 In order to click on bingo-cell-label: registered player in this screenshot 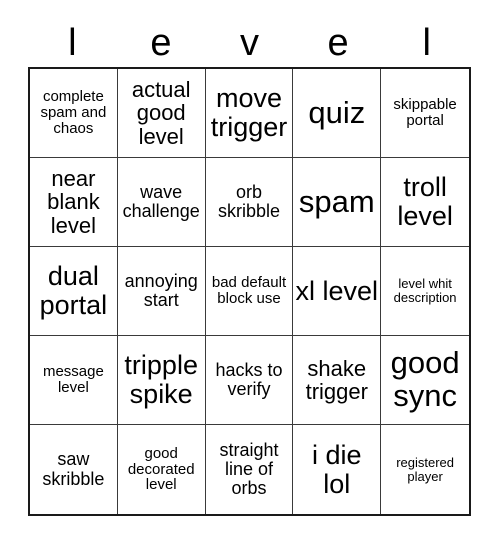, I will do `click(425, 469)`.